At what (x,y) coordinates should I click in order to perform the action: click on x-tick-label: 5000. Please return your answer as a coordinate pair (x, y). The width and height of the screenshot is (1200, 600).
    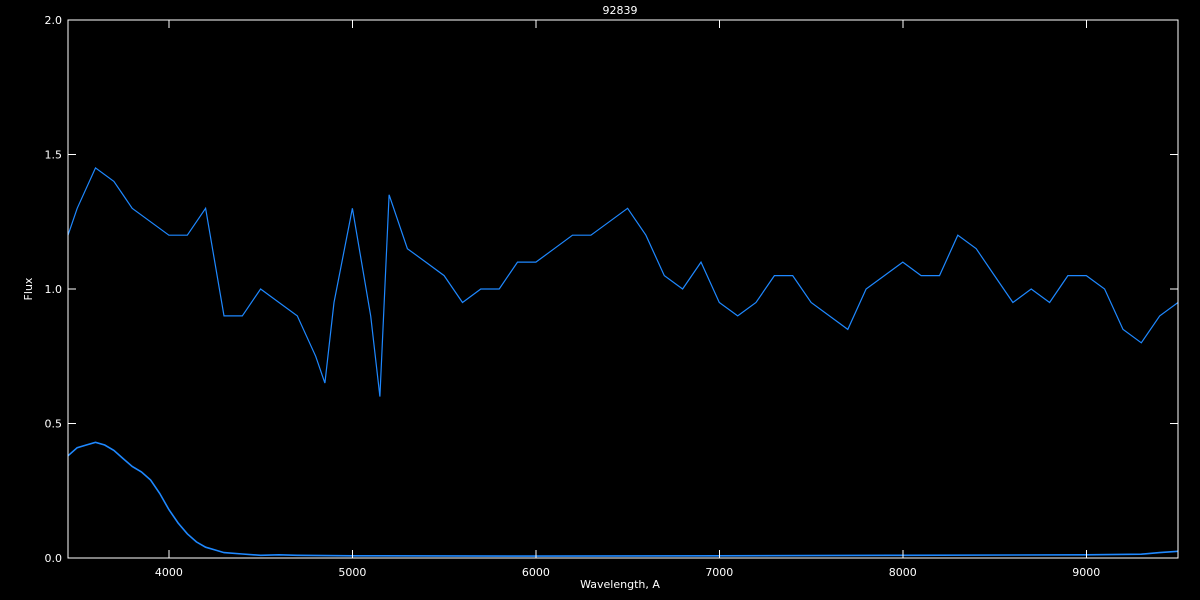
    Looking at the image, I should click on (352, 572).